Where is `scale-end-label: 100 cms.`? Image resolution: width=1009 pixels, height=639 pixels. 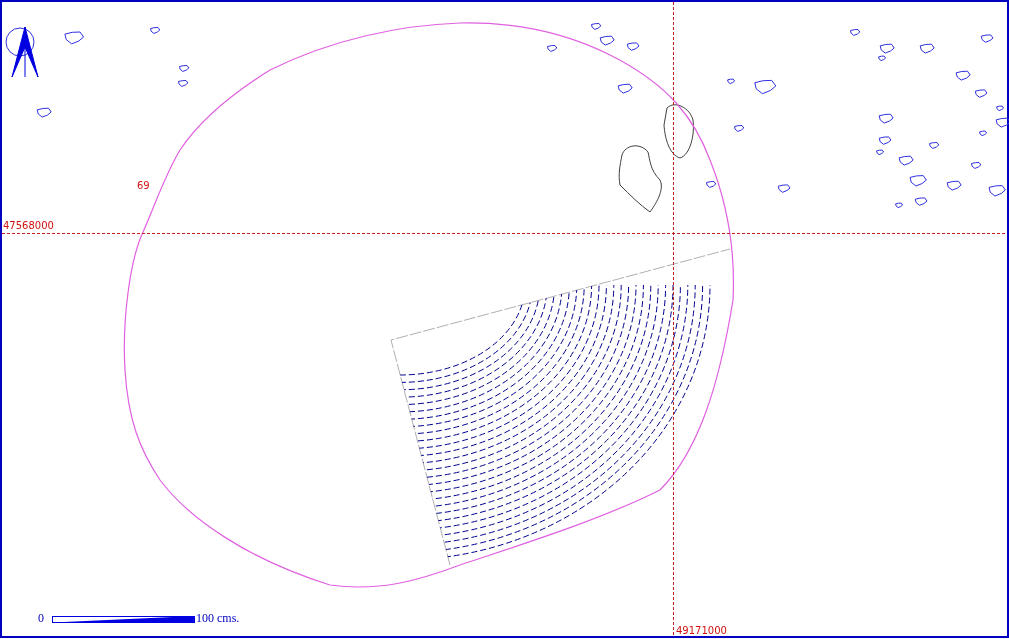 scale-end-label: 100 cms. is located at coordinates (218, 618).